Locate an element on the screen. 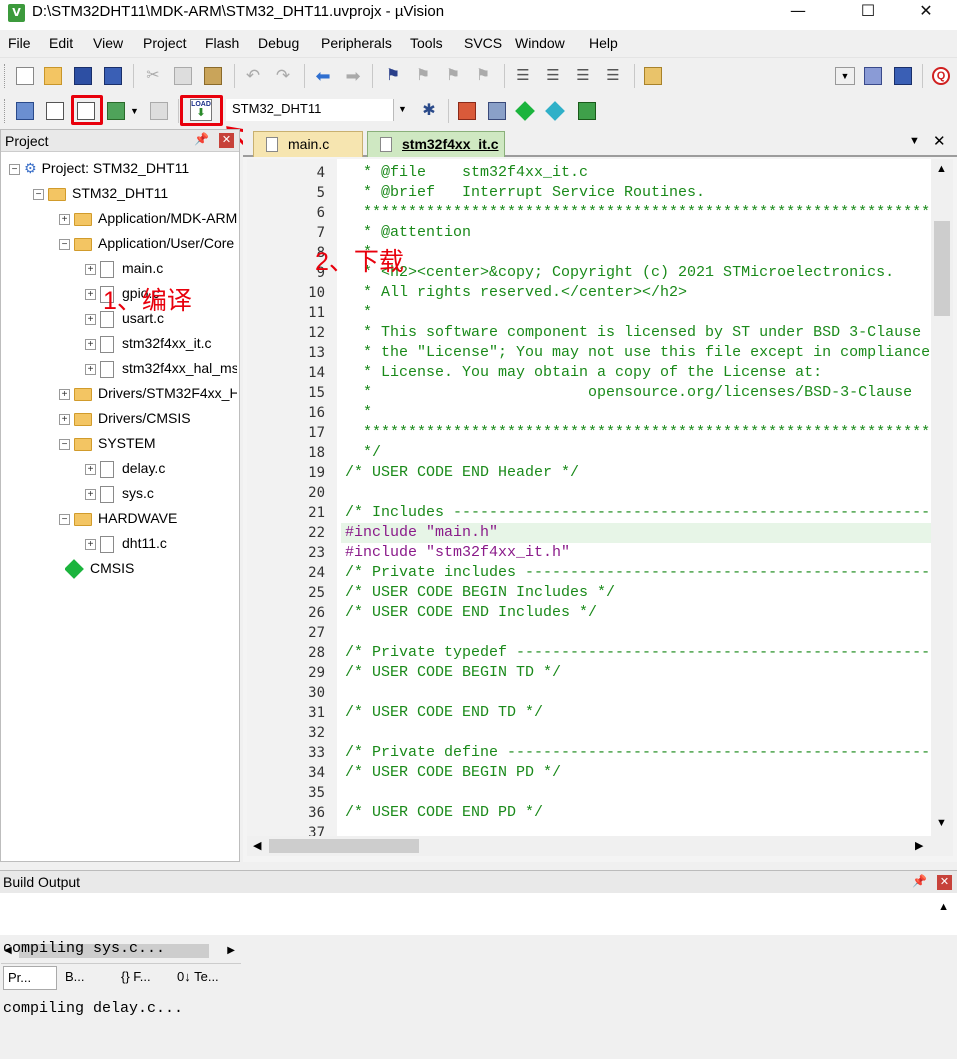 Image resolution: width=957 pixels, height=1059 pixels. tab-stm32f4xx-it-c: stm32f4xx_it.c is located at coordinates (436, 144).